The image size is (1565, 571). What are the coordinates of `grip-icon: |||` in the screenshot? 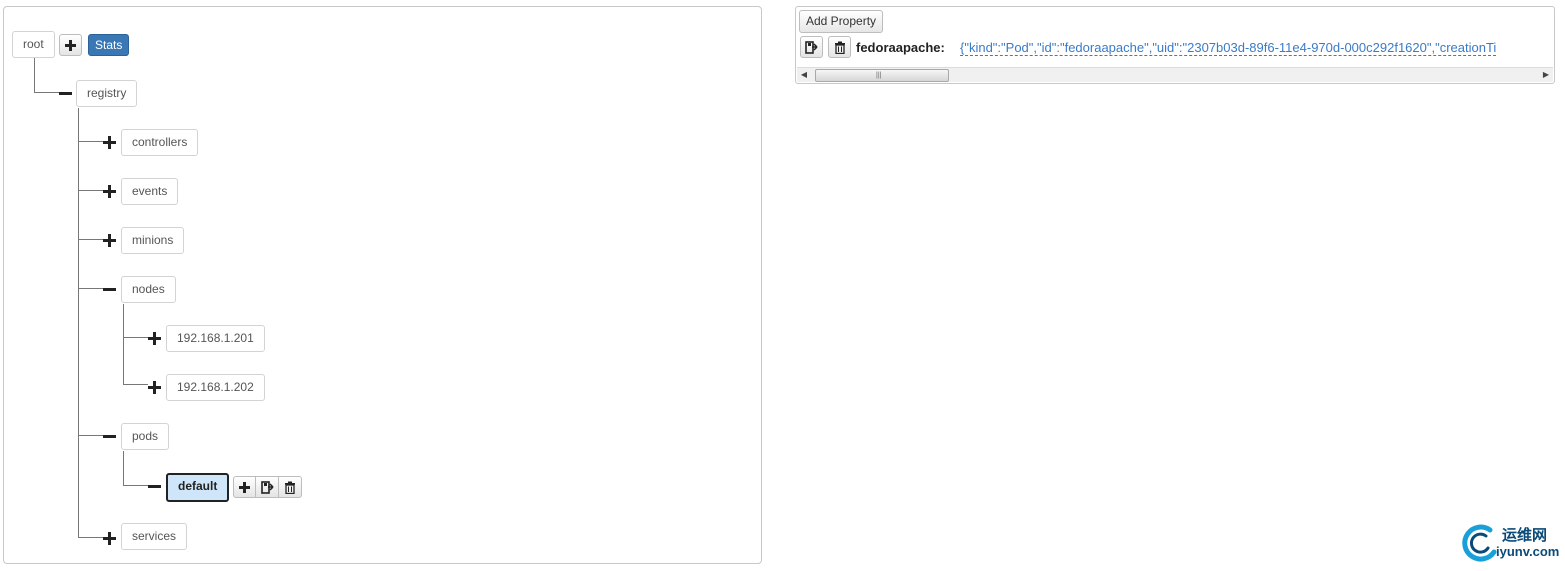 It's located at (879, 75).